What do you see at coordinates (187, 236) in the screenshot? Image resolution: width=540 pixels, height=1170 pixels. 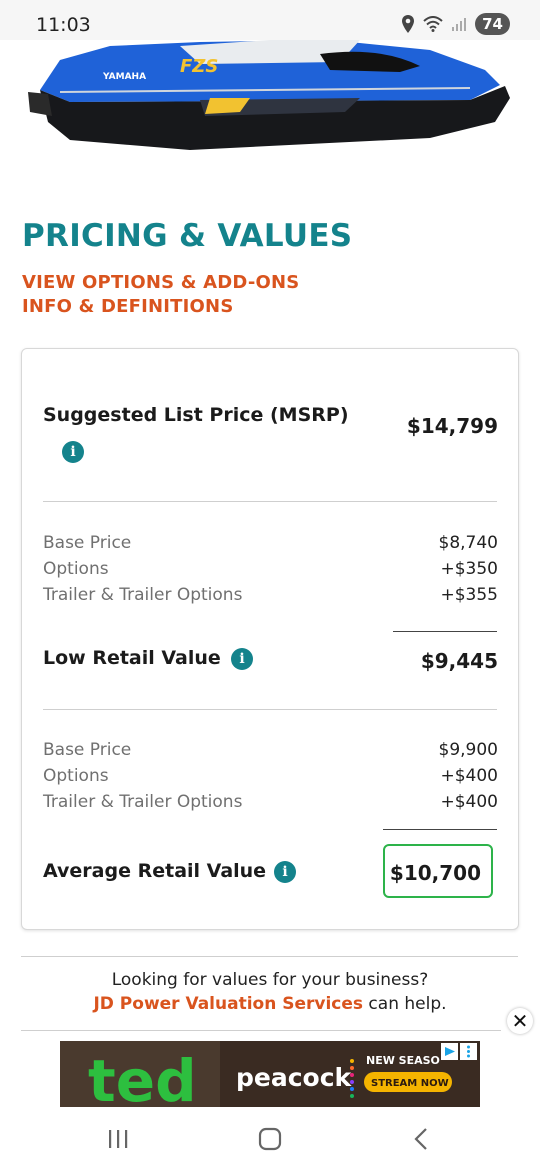 I see `section-title: PRICING & VALUES` at bounding box center [187, 236].